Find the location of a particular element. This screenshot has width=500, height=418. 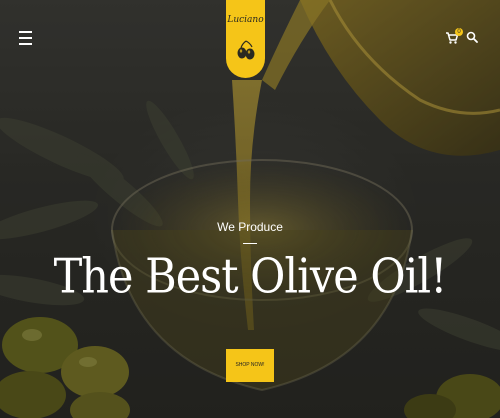

hero-headline: The Best Olive Oil! is located at coordinates (250, 277).